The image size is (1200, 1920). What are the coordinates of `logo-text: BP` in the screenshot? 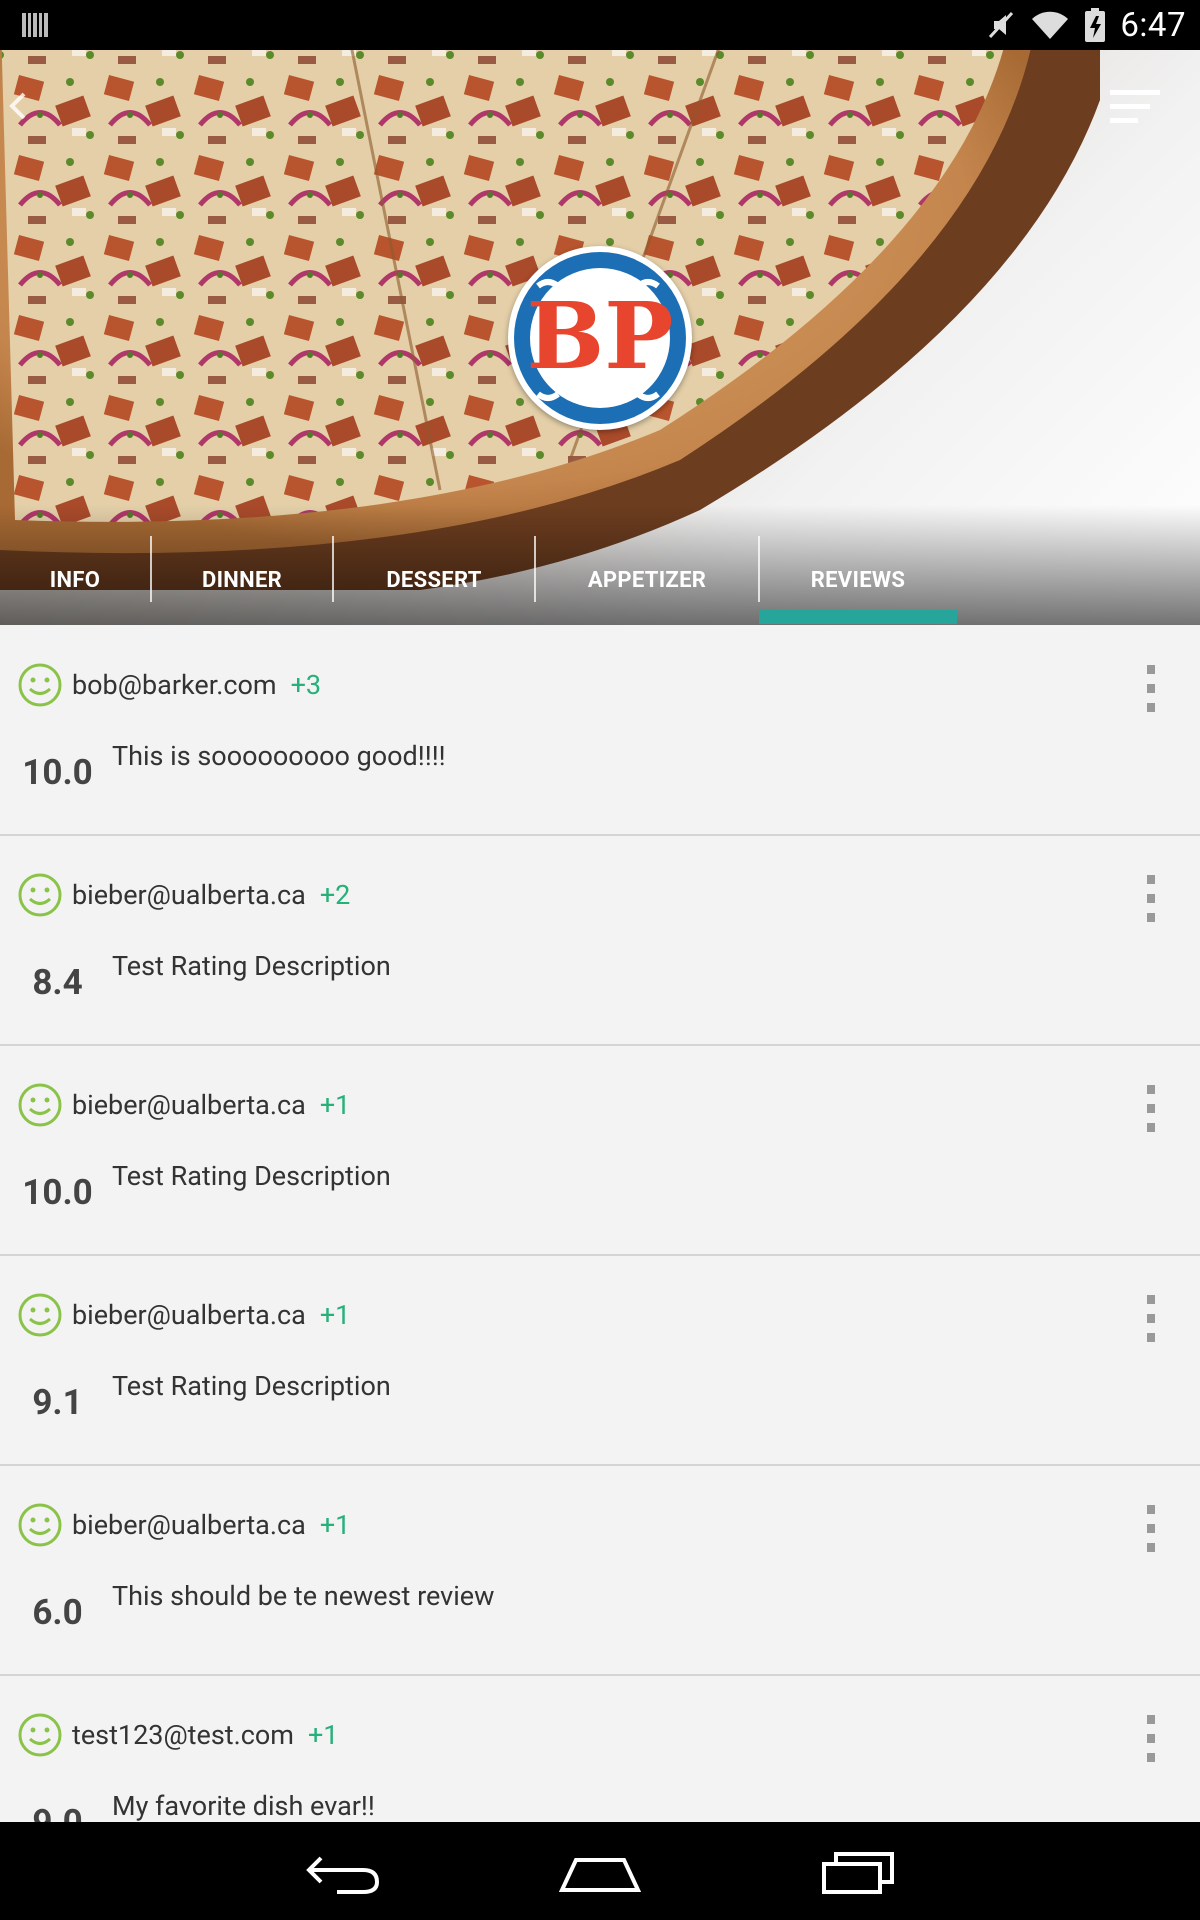 It's located at (600, 336).